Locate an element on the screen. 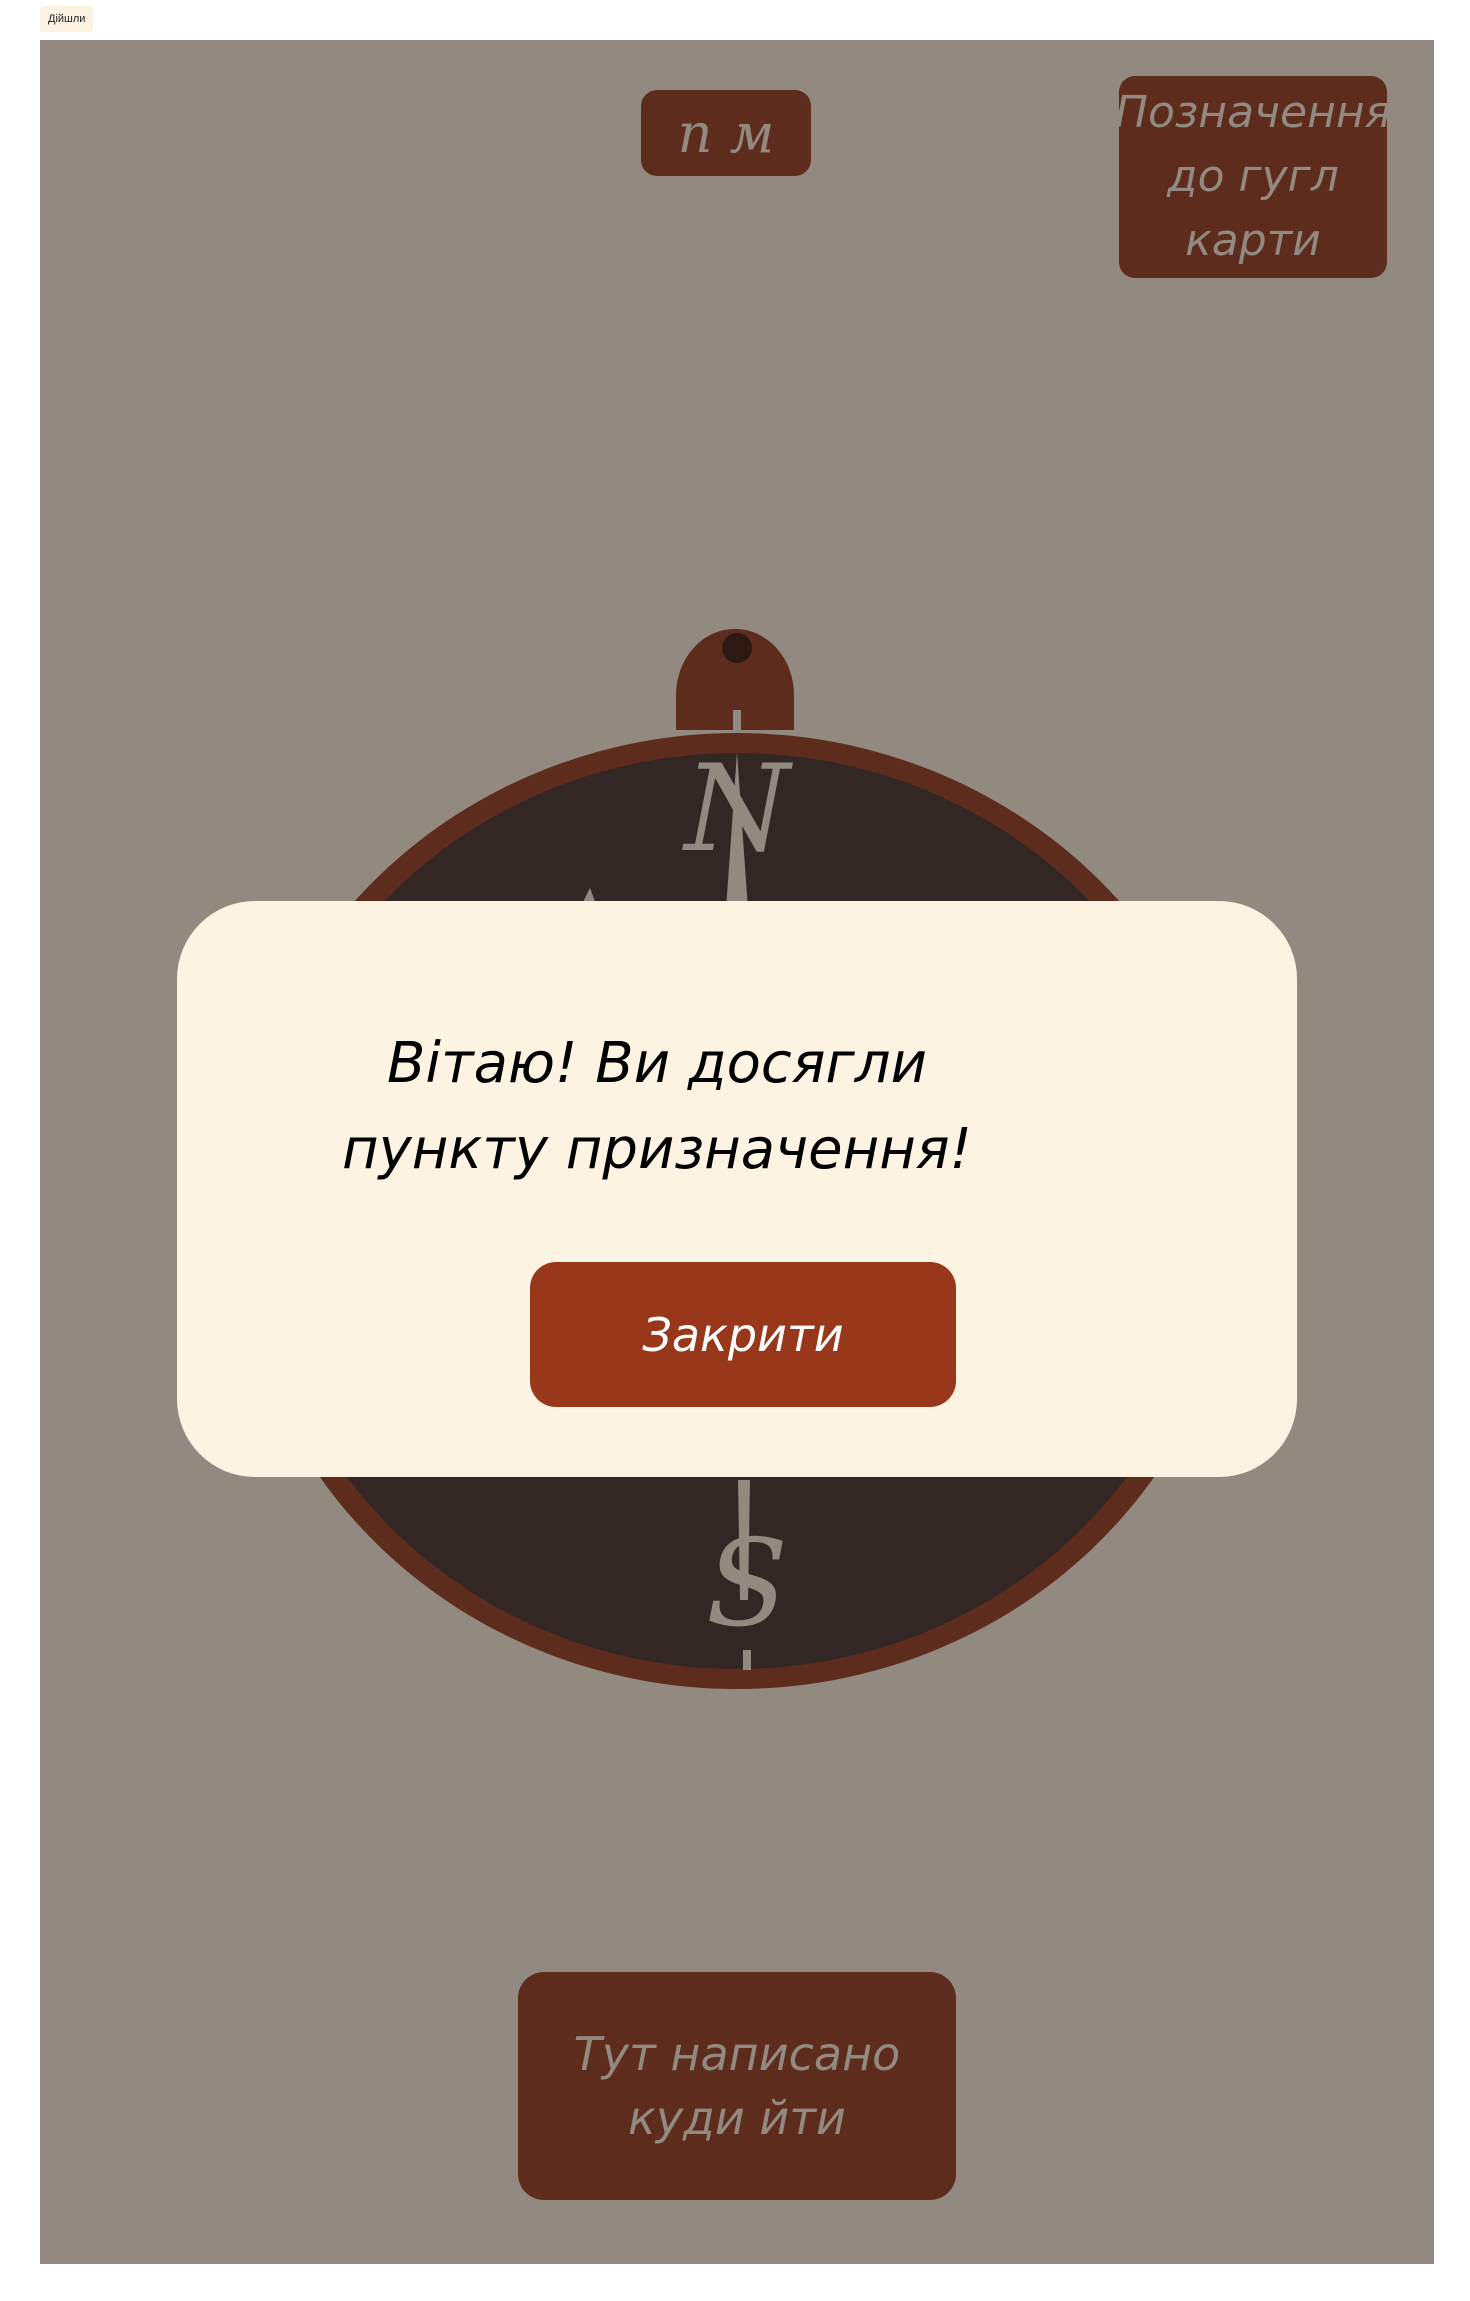  directions-hint-label: Тут написано куди йти is located at coordinates (737, 2086).